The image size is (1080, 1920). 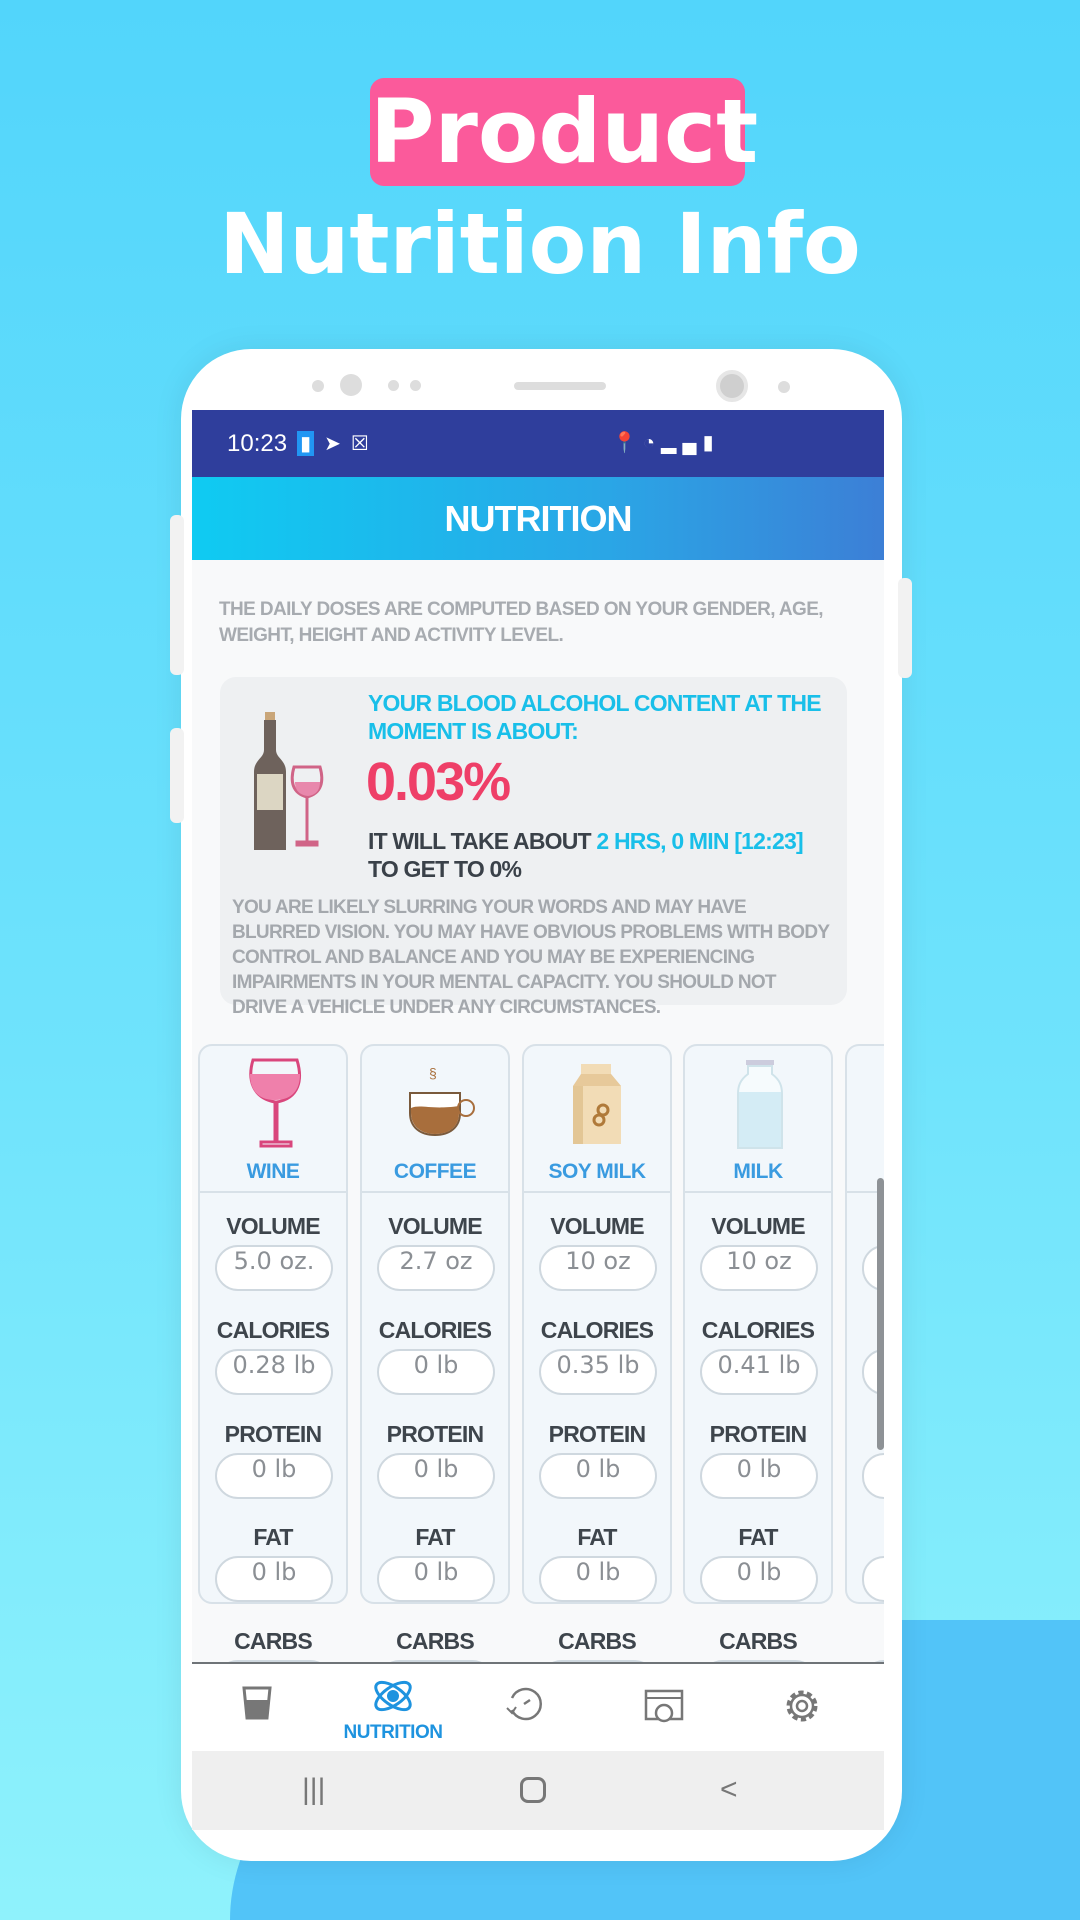 What do you see at coordinates (393, 1698) in the screenshot?
I see `atom-icon` at bounding box center [393, 1698].